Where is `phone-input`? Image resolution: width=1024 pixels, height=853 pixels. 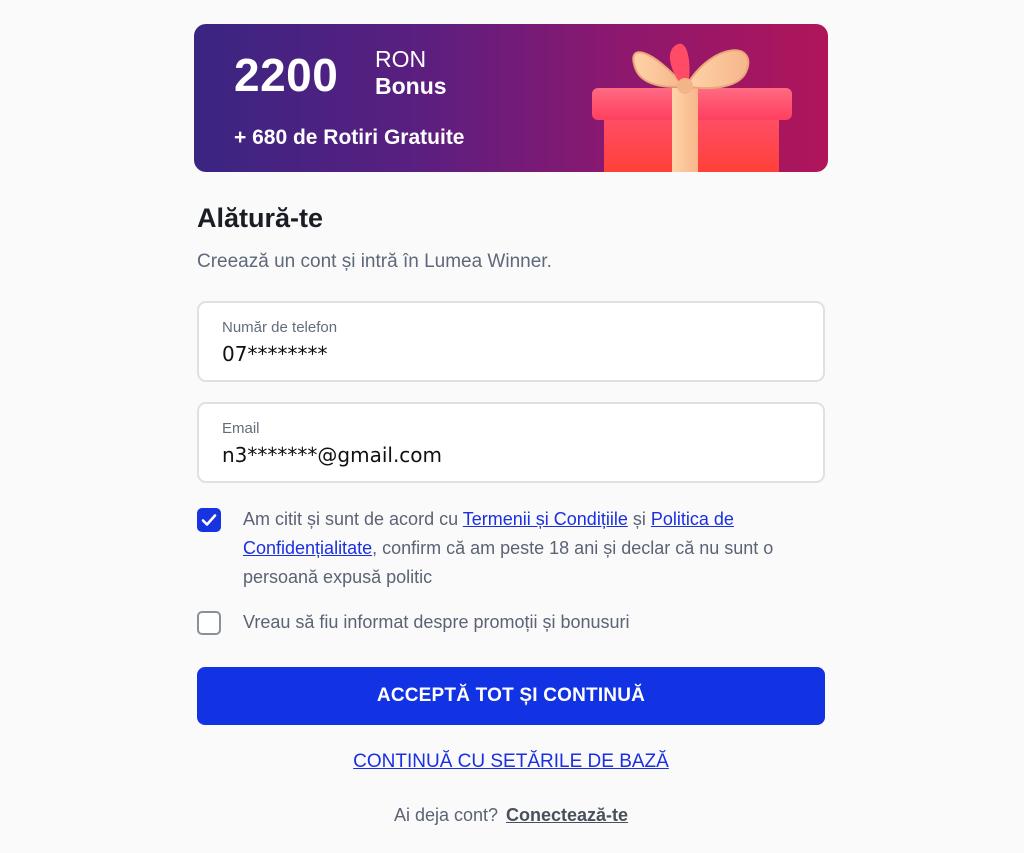
phone-input is located at coordinates (507, 354).